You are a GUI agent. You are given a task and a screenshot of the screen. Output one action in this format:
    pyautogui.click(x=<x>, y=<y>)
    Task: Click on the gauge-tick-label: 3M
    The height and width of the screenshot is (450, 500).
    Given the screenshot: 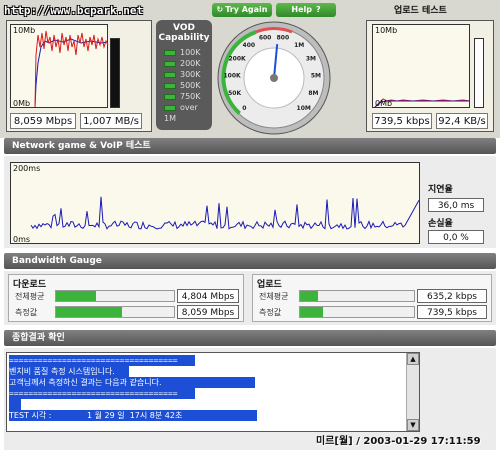 What is the action you would take?
    pyautogui.click(x=311, y=58)
    